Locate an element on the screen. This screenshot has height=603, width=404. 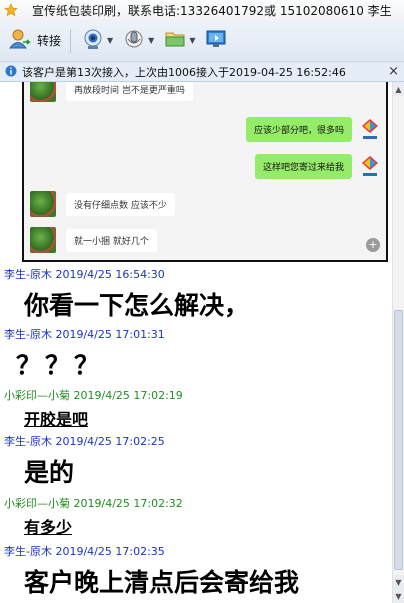
scroll-bottom-icon: ▼ is located at coordinates (398, 596).